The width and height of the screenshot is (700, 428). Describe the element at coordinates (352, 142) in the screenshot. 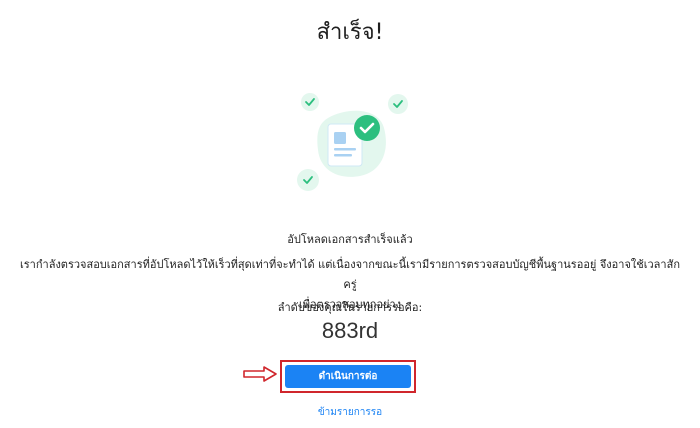

I see `document-check-illustration` at that location.